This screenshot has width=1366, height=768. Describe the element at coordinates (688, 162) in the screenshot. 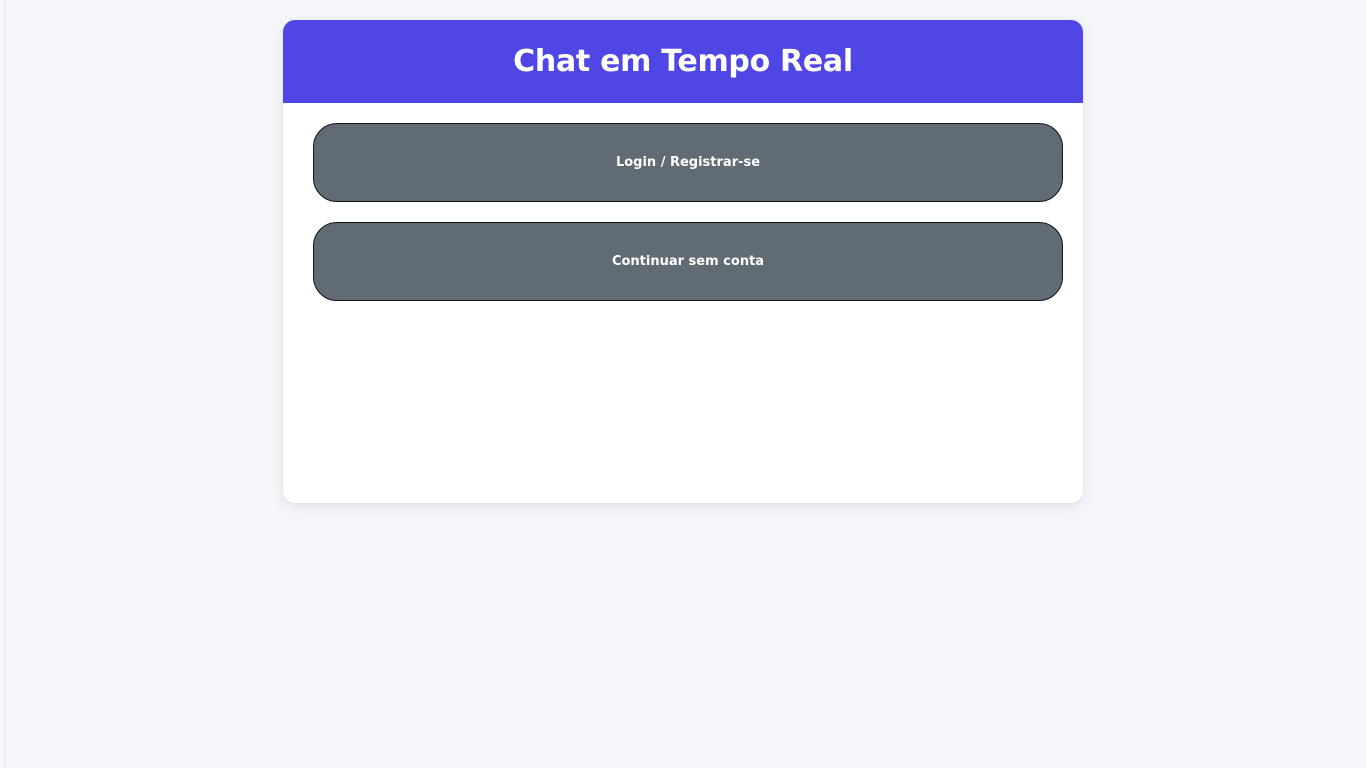

I see `login-register-button: Login / Registrar-se` at that location.